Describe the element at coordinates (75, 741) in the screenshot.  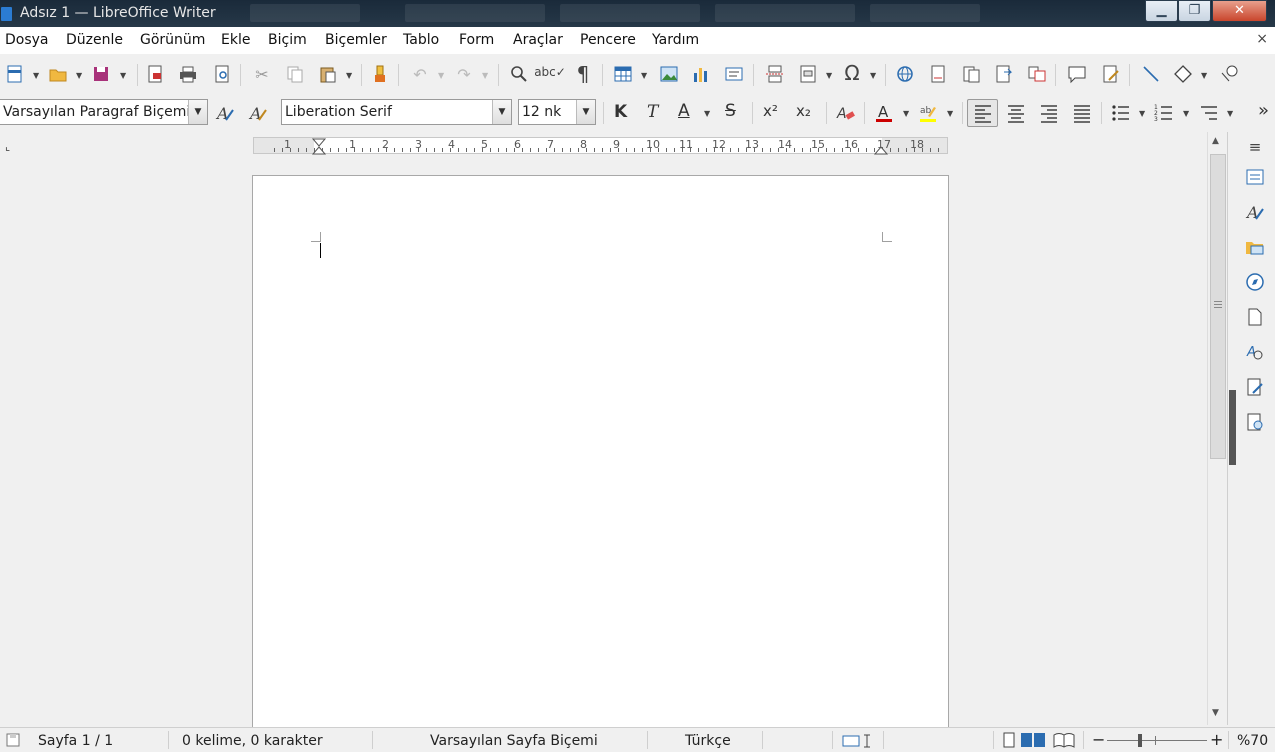
I see `page-count: Sayfa 1 / 1` at that location.